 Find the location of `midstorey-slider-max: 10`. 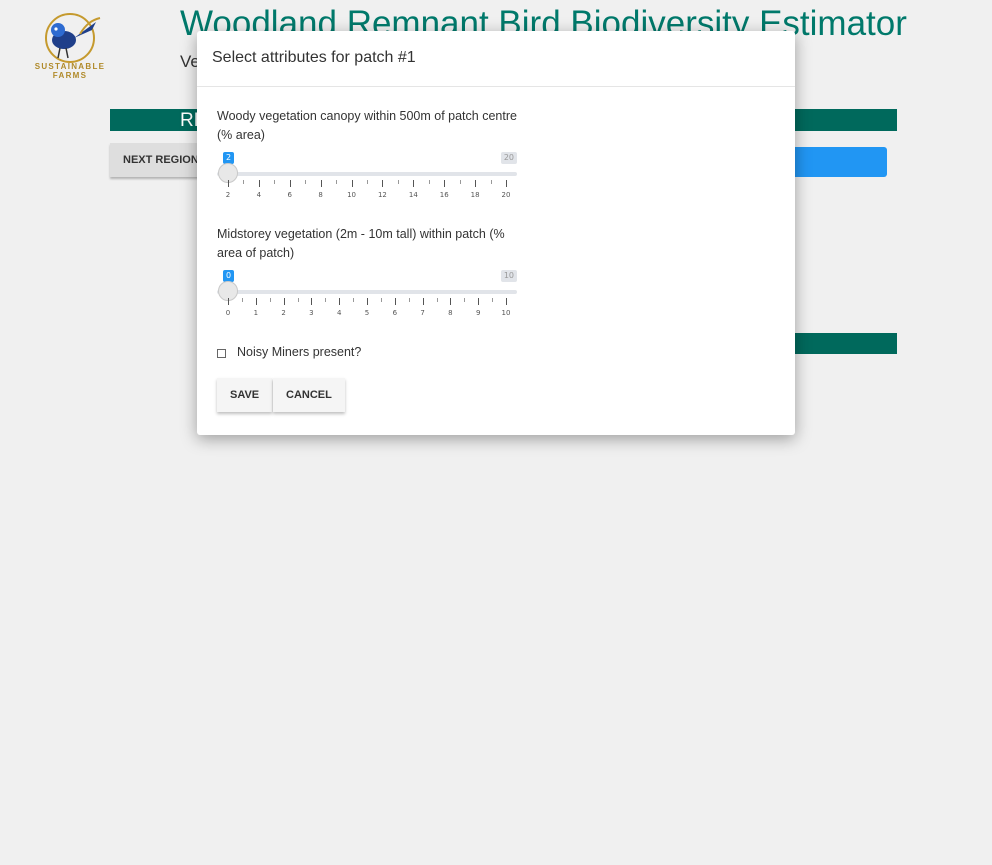

midstorey-slider-max: 10 is located at coordinates (508, 276).